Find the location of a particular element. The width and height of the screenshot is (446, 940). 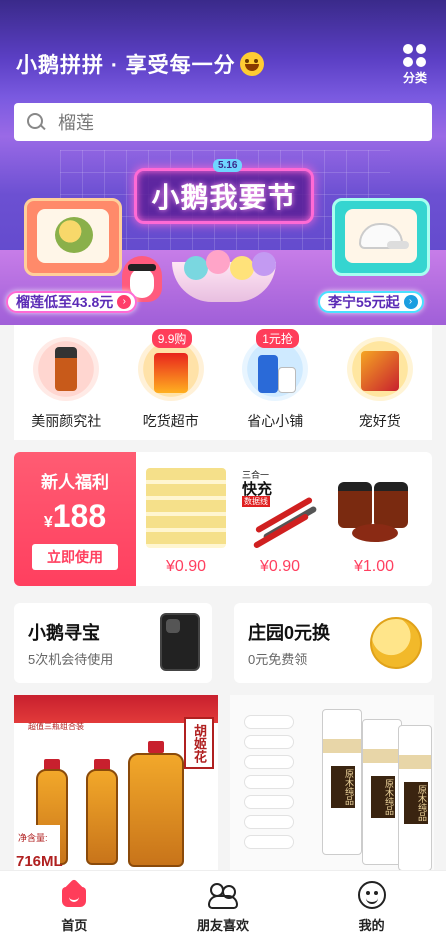

bottle-cap is located at coordinates (156, 747).